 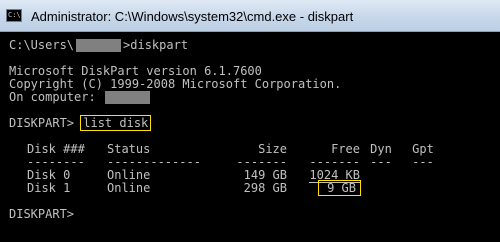 What do you see at coordinates (339, 188) in the screenshot?
I see `disk-free-highlighted: 9 GB` at bounding box center [339, 188].